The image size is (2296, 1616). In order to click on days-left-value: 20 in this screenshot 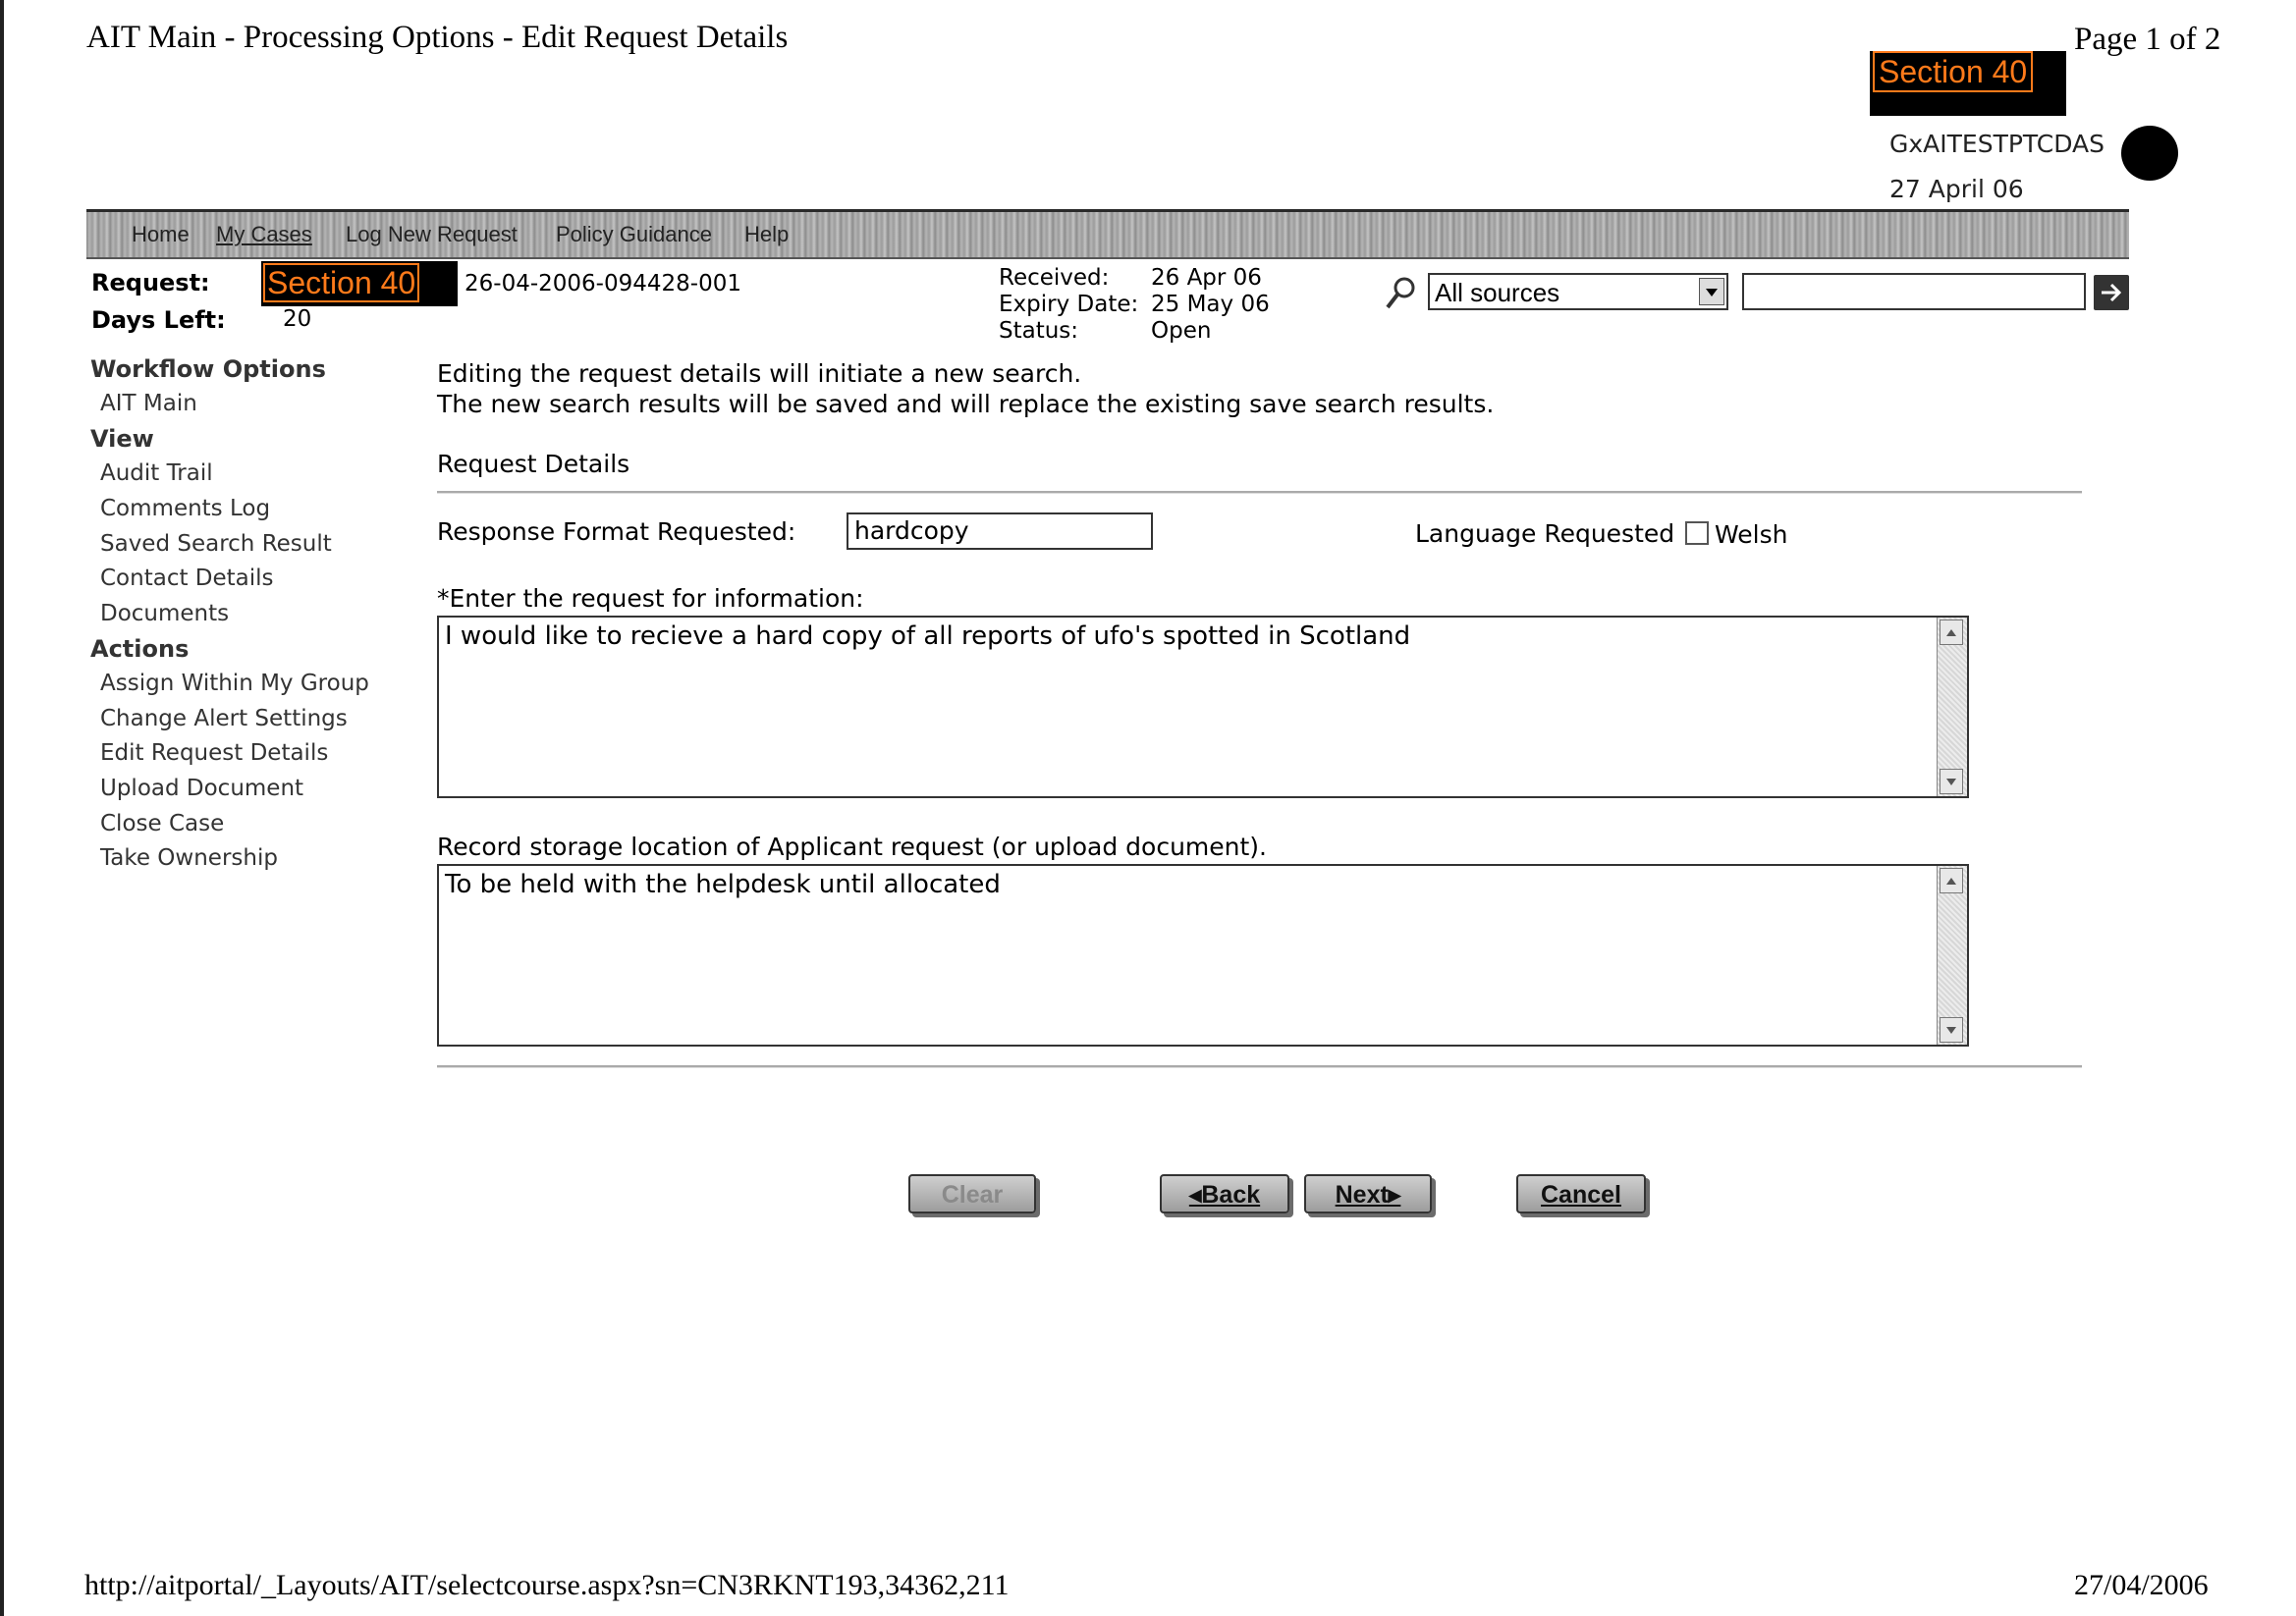, I will do `click(297, 319)`.